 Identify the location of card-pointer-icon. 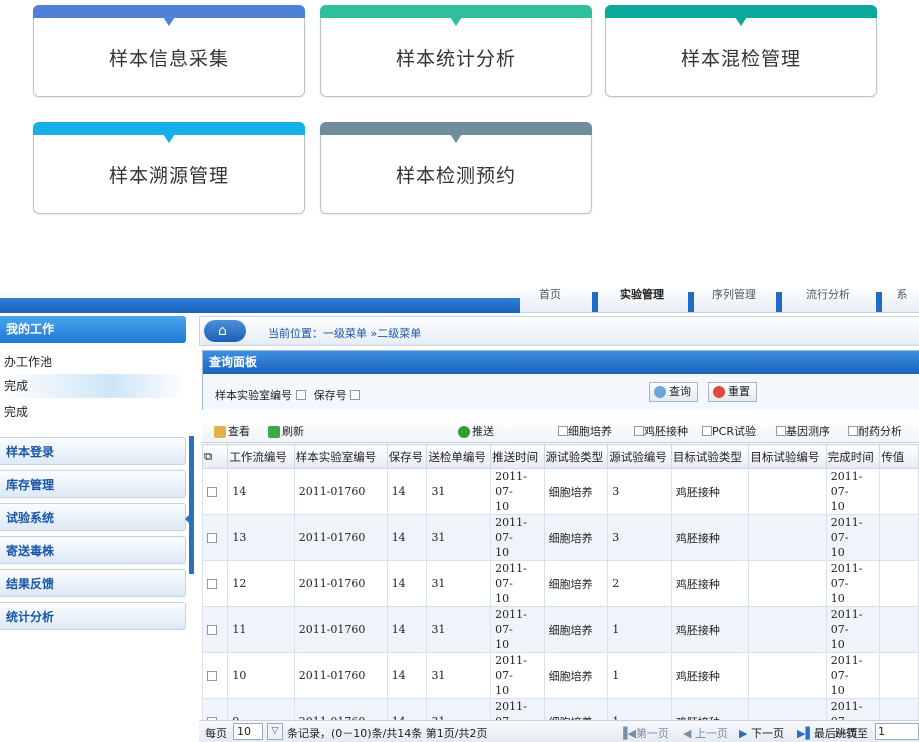
(741, 21).